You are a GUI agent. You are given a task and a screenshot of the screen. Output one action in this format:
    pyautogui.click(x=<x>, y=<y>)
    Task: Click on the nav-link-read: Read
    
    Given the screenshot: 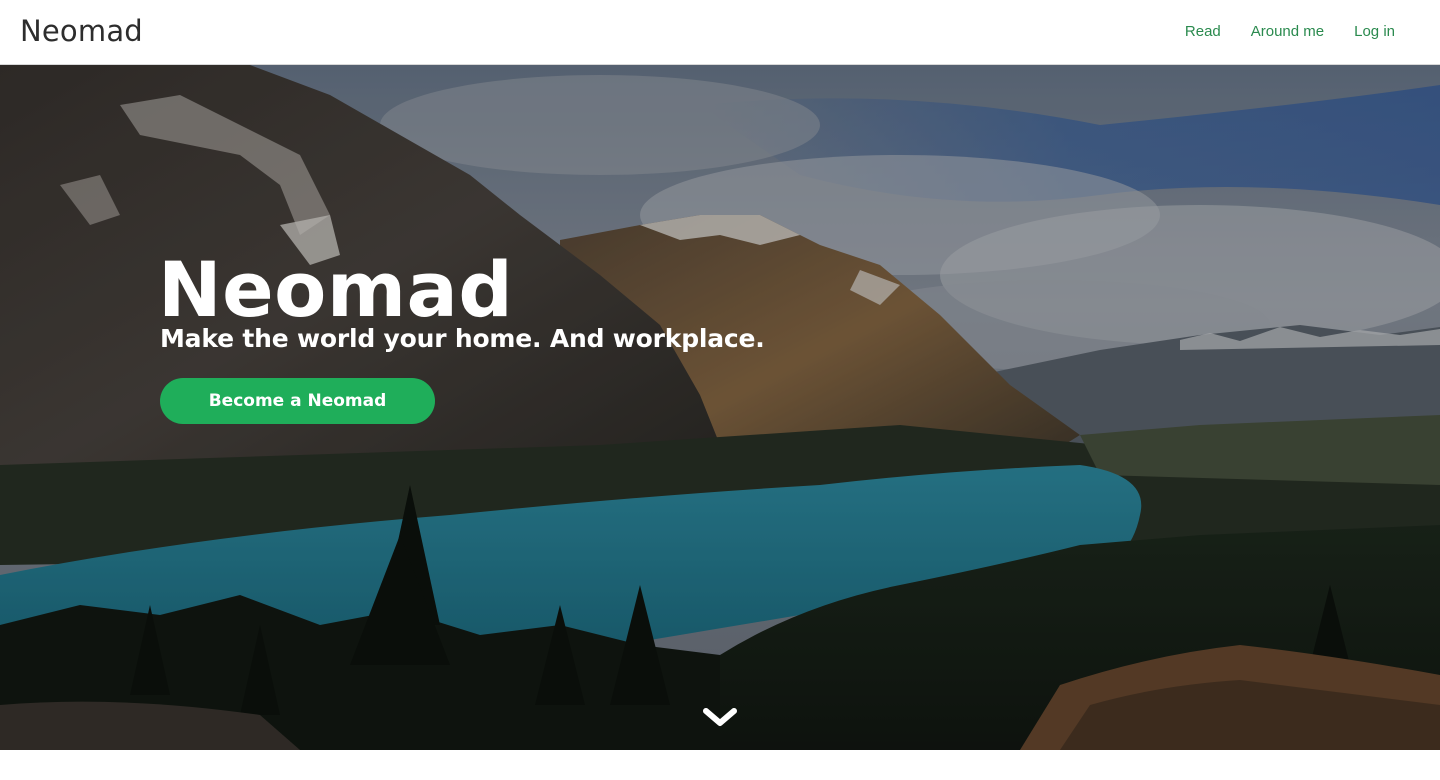 What is the action you would take?
    pyautogui.click(x=1203, y=31)
    